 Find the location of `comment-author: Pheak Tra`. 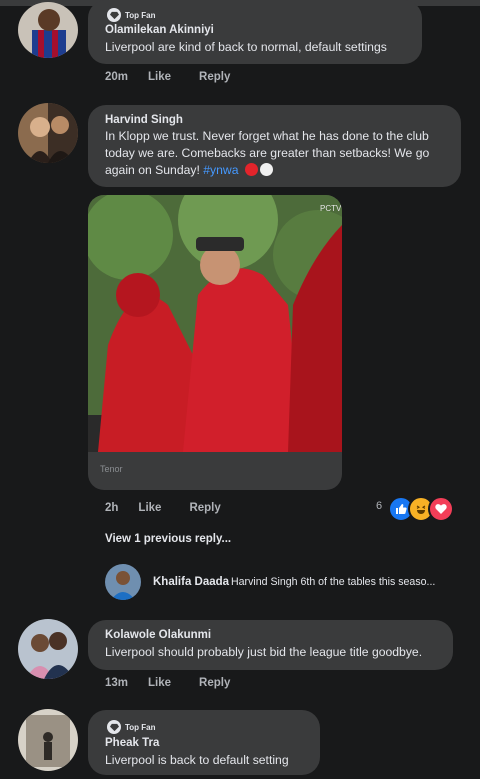

comment-author: Pheak Tra is located at coordinates (132, 743).